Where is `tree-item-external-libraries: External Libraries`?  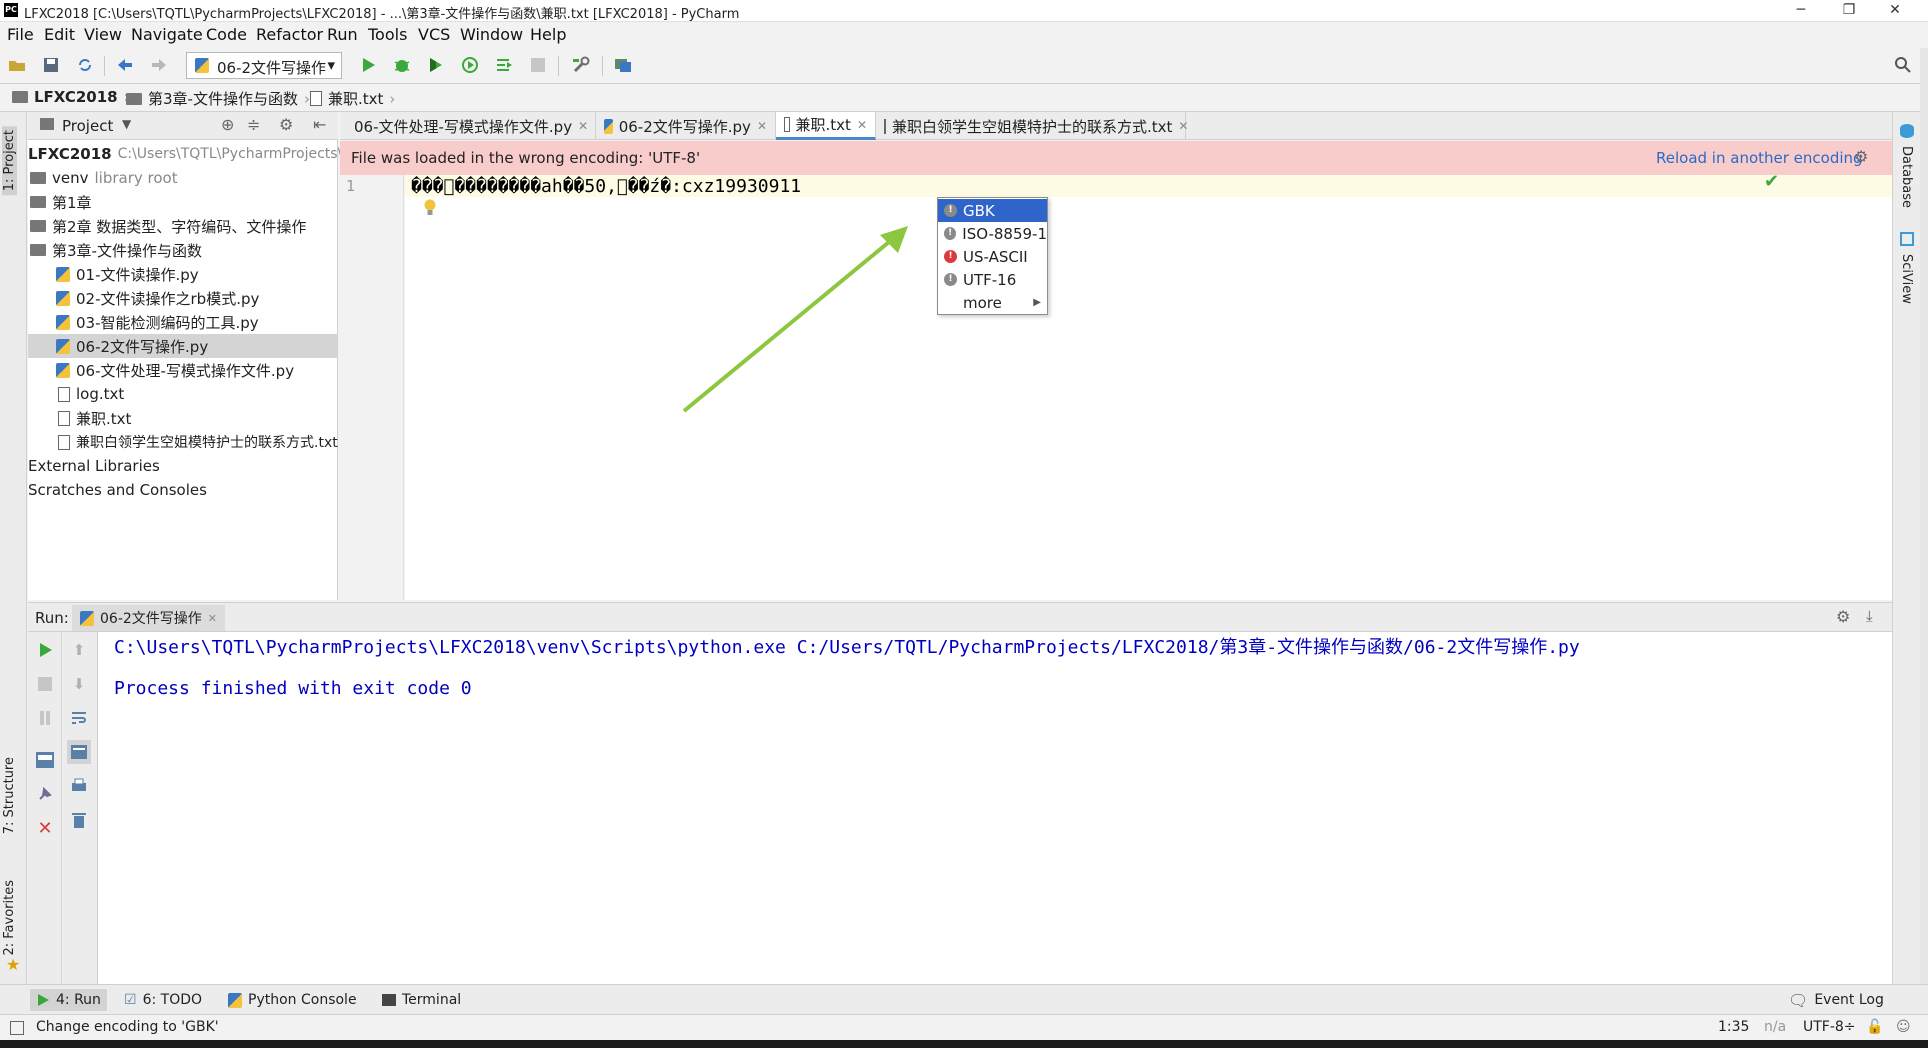
tree-item-external-libraries: External Libraries is located at coordinates (94, 466).